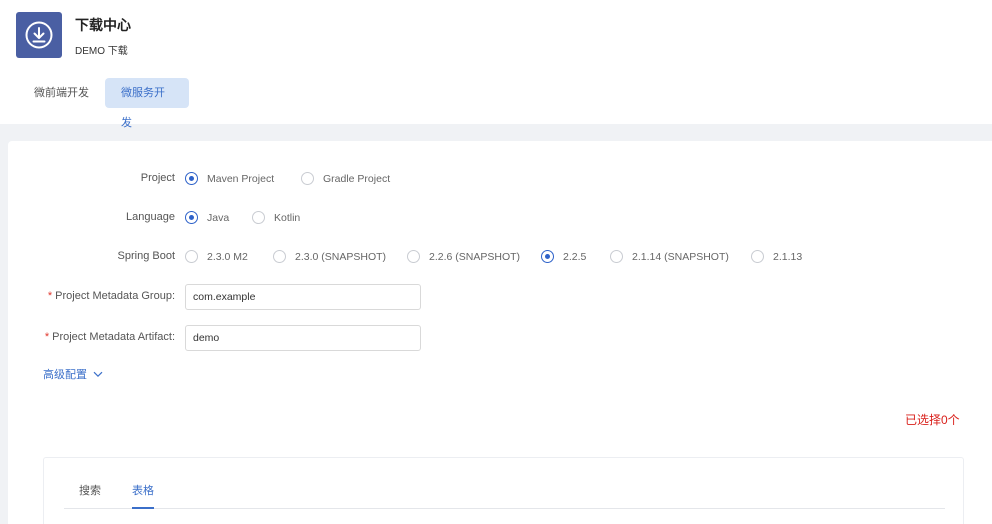 The image size is (992, 524). What do you see at coordinates (39, 35) in the screenshot?
I see `download-circle-icon` at bounding box center [39, 35].